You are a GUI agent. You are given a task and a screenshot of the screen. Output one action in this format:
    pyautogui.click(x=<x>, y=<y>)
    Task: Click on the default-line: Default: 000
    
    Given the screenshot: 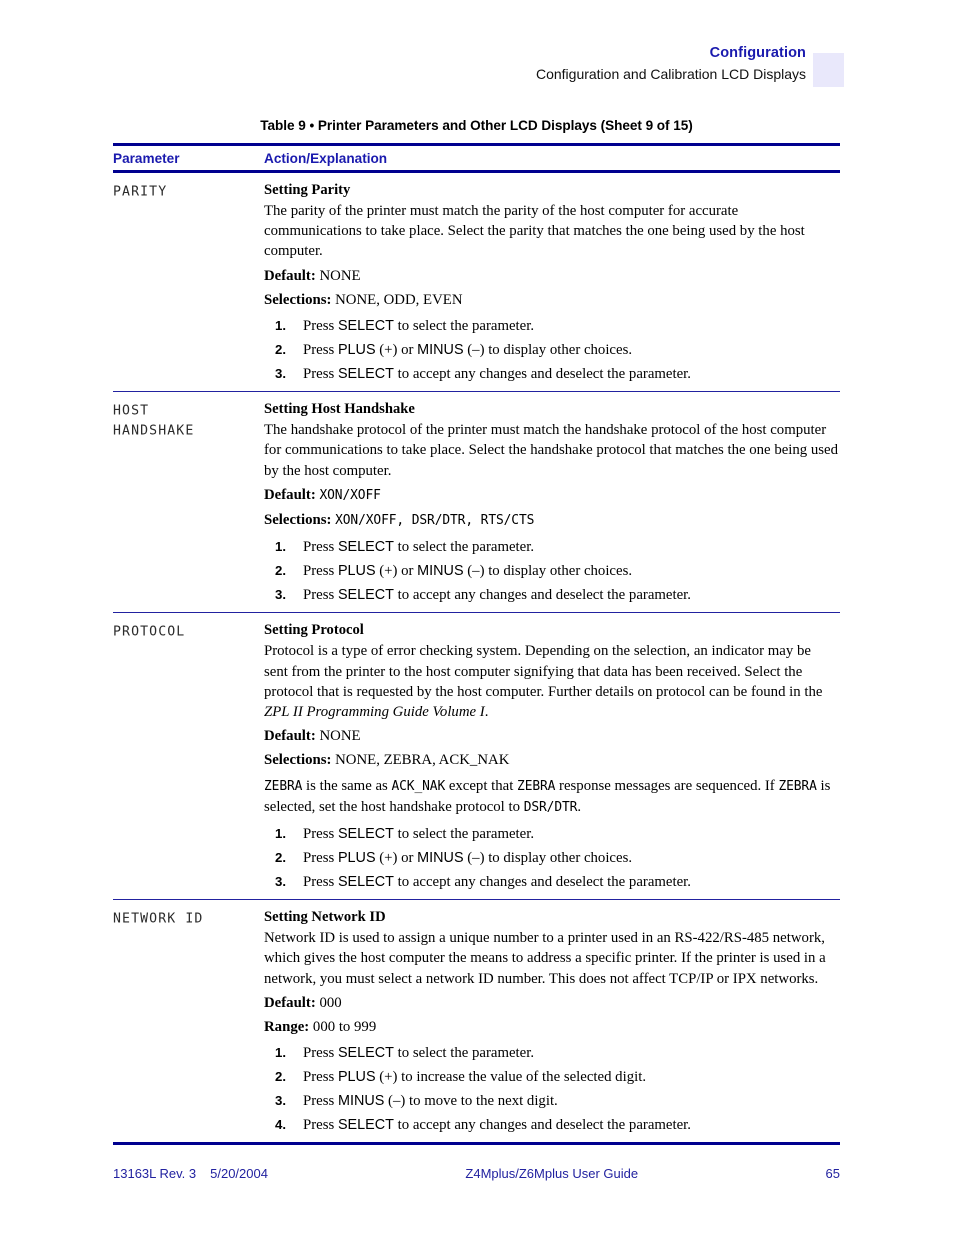 What is the action you would take?
    pyautogui.click(x=551, y=1003)
    